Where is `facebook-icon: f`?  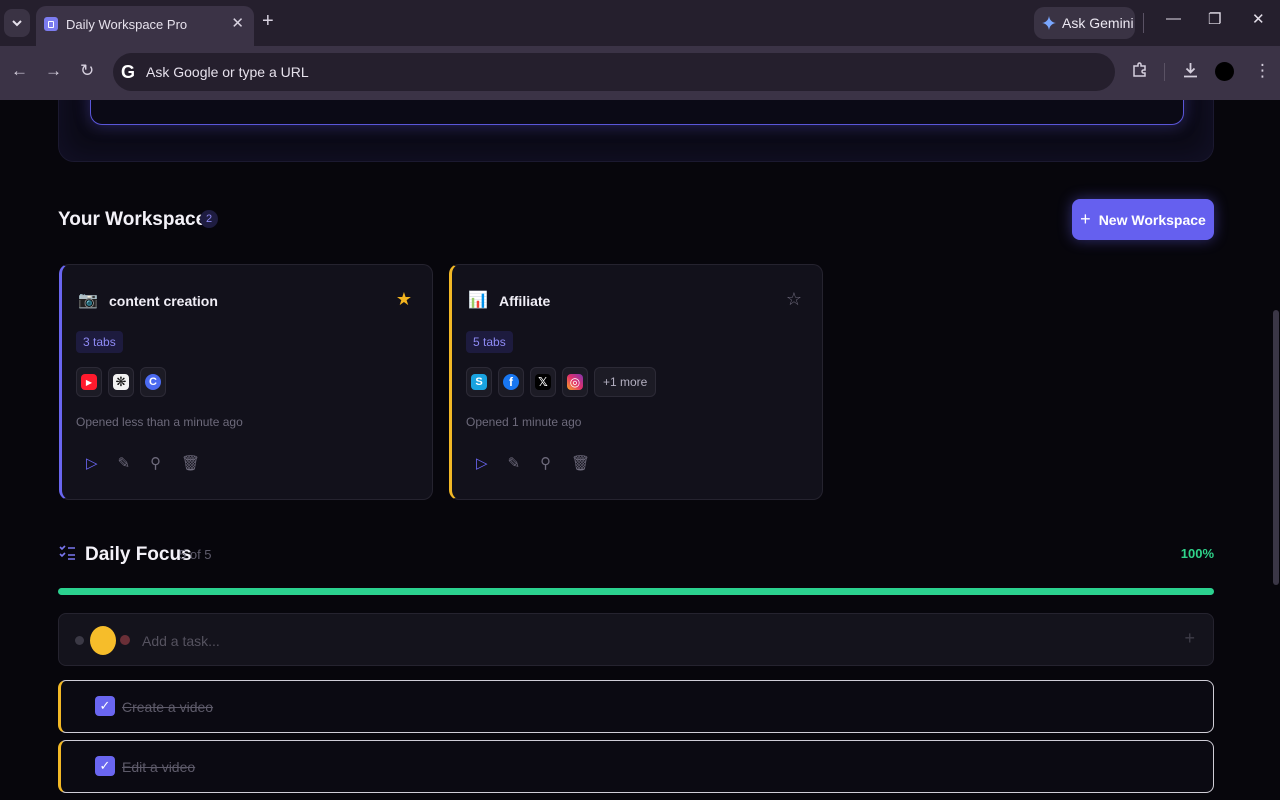
facebook-icon: f is located at coordinates (511, 382).